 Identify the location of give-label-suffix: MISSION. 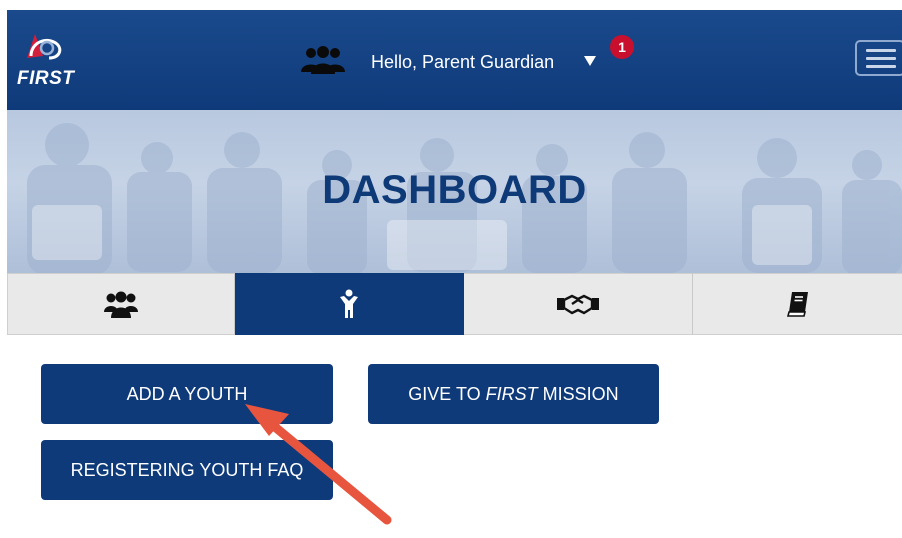
(578, 393).